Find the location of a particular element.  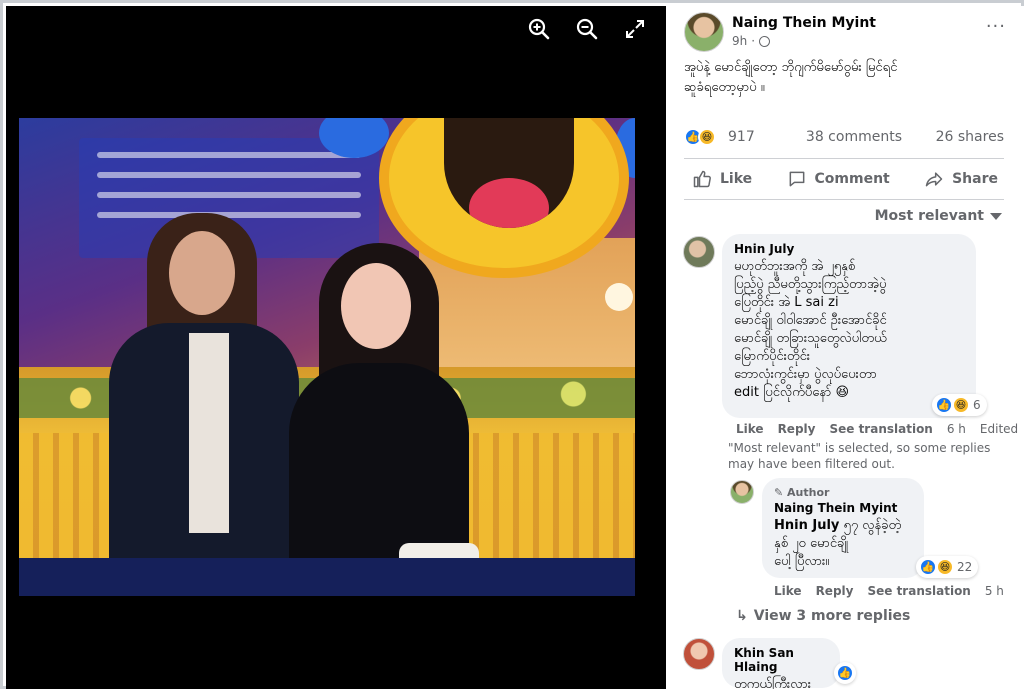

share-button: Share is located at coordinates (961, 179).